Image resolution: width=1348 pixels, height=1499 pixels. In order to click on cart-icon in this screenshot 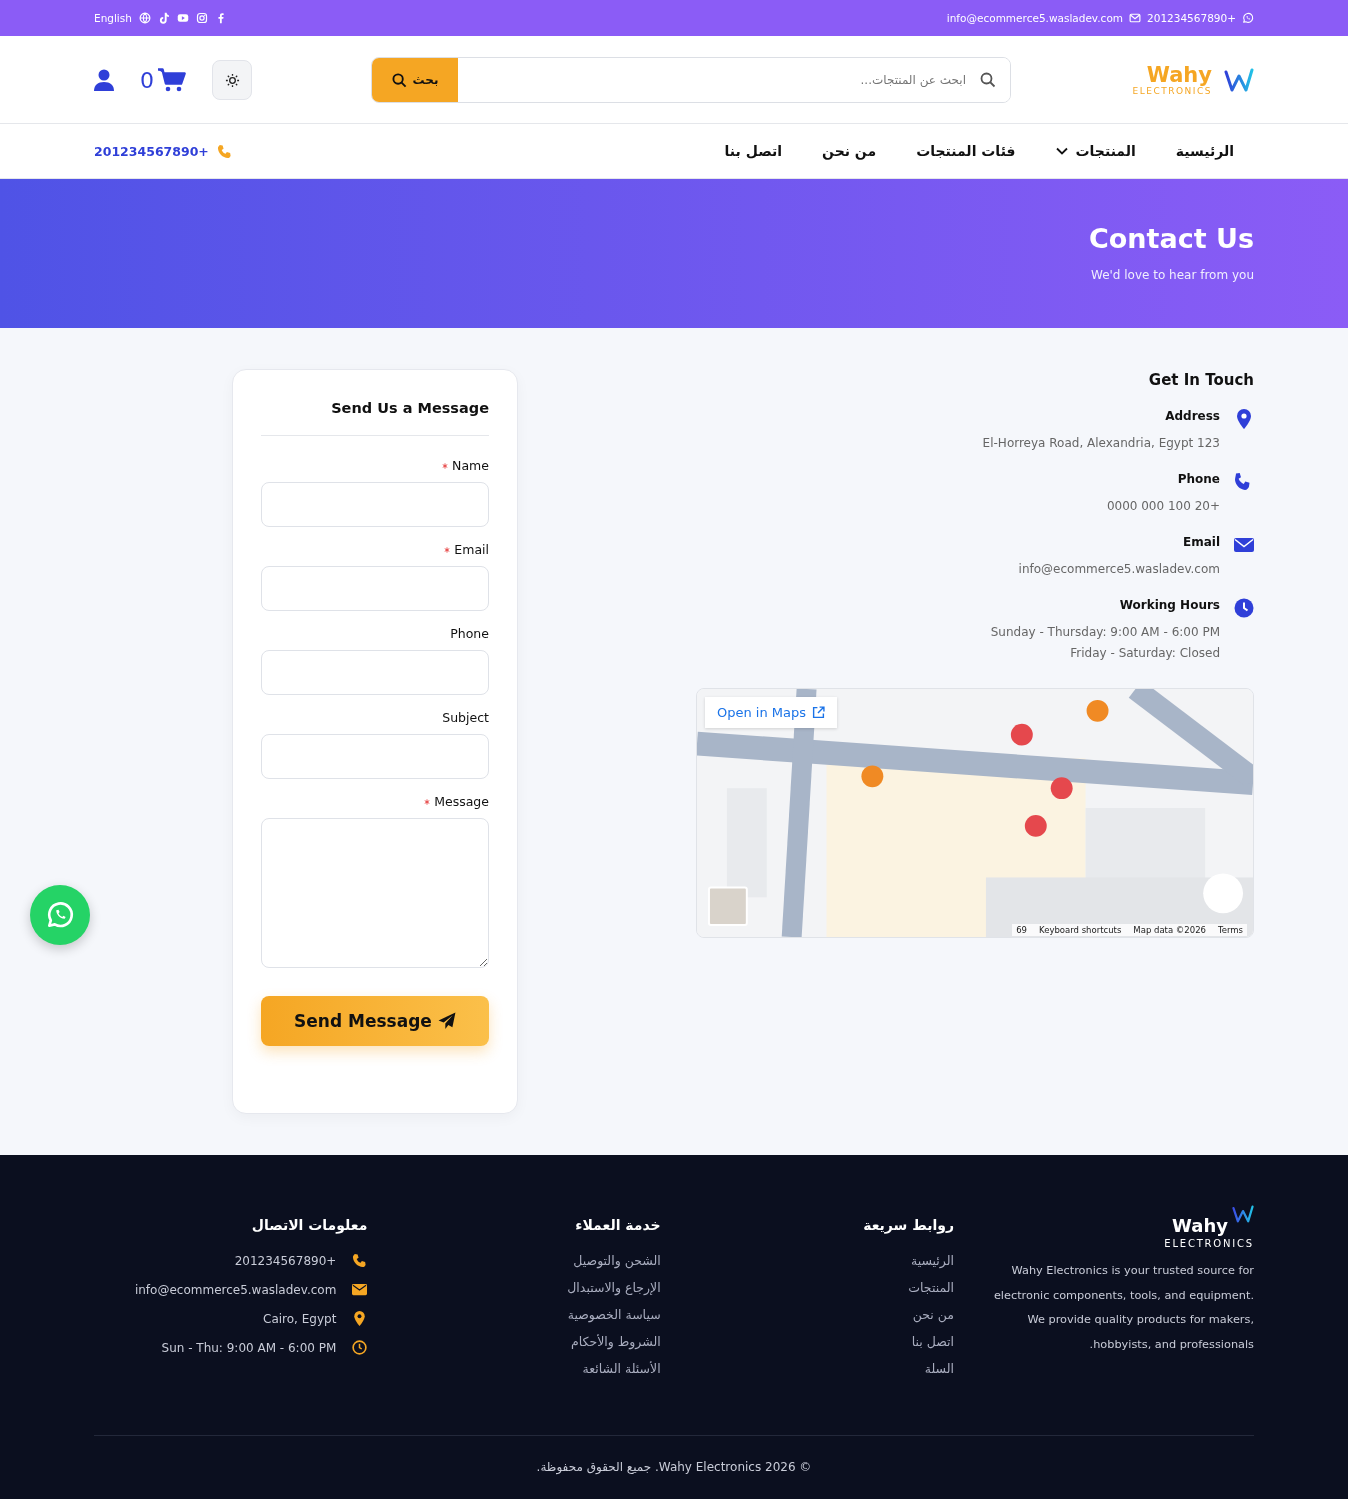, I will do `click(172, 80)`.